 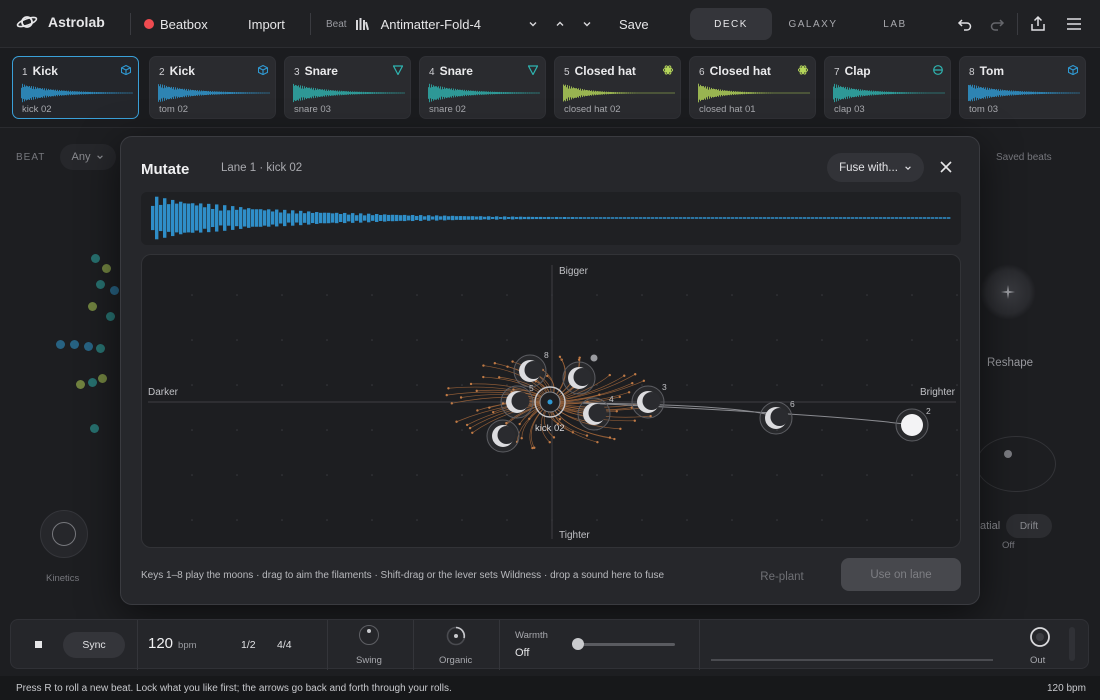 I want to click on moon-1-shadow, so click(x=506, y=435).